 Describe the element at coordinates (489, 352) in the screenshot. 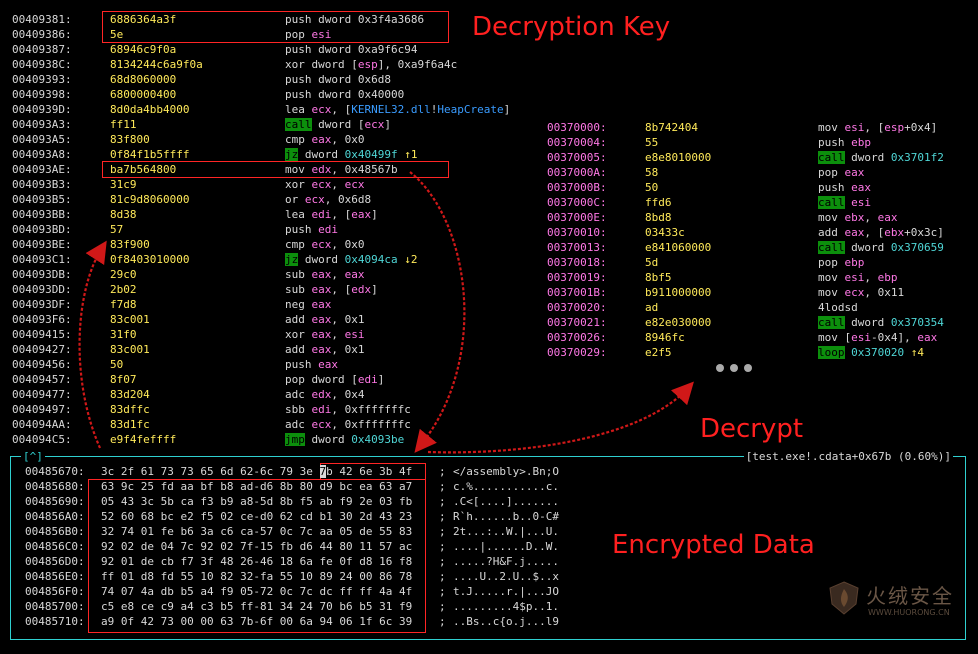

I see `disasm-row: 00370029: e2f5 loop 0x370020 ↑4` at that location.